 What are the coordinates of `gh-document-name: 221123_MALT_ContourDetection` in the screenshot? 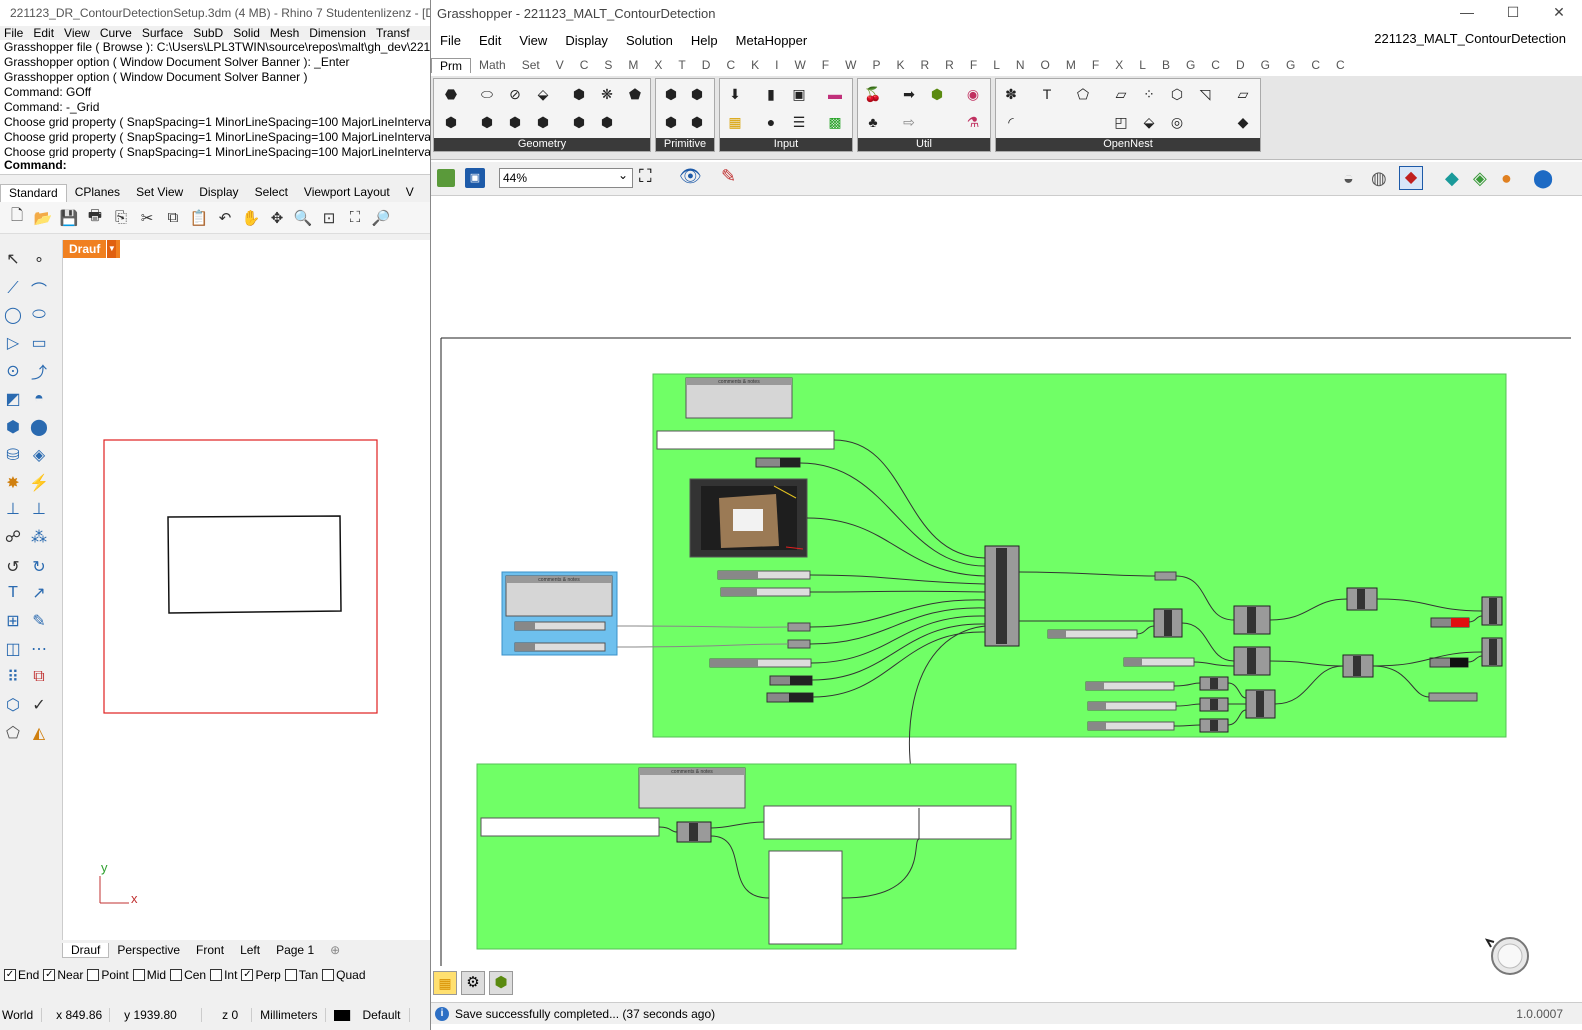 It's located at (1470, 38).